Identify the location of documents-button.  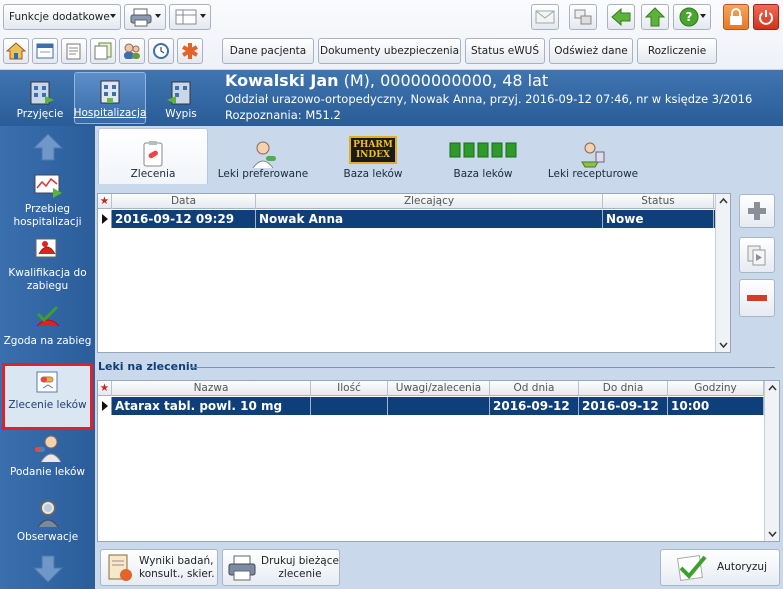
(103, 51).